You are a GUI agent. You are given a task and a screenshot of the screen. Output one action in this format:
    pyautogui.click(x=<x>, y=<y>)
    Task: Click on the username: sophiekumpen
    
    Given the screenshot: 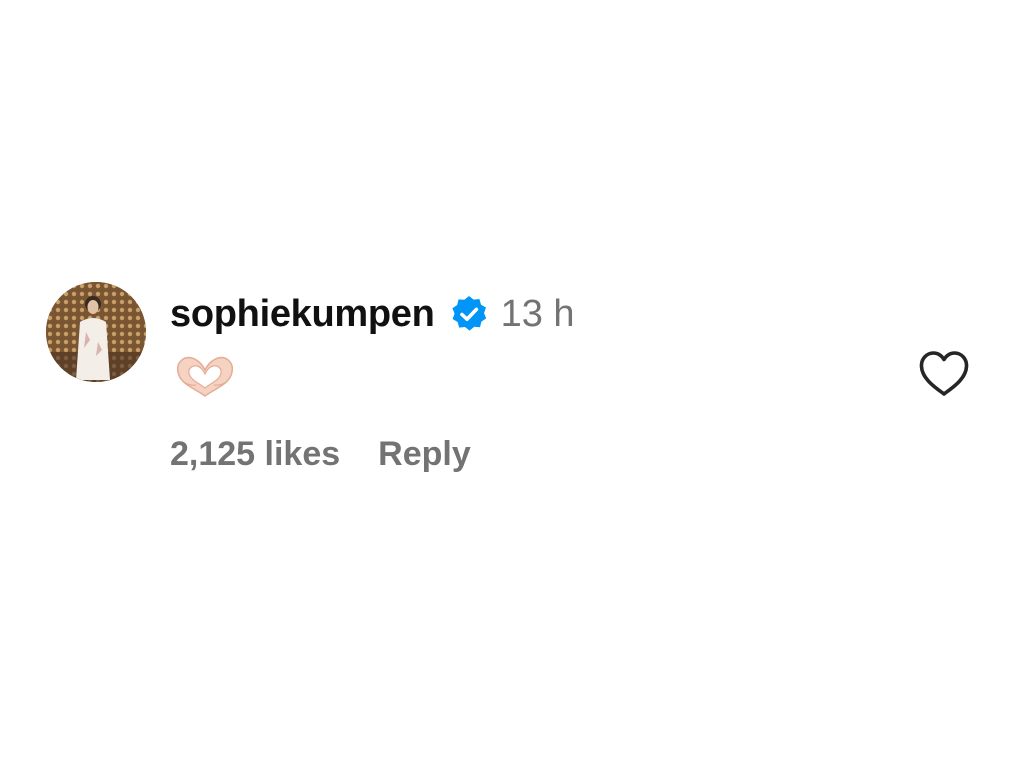 What is the action you would take?
    pyautogui.click(x=302, y=314)
    